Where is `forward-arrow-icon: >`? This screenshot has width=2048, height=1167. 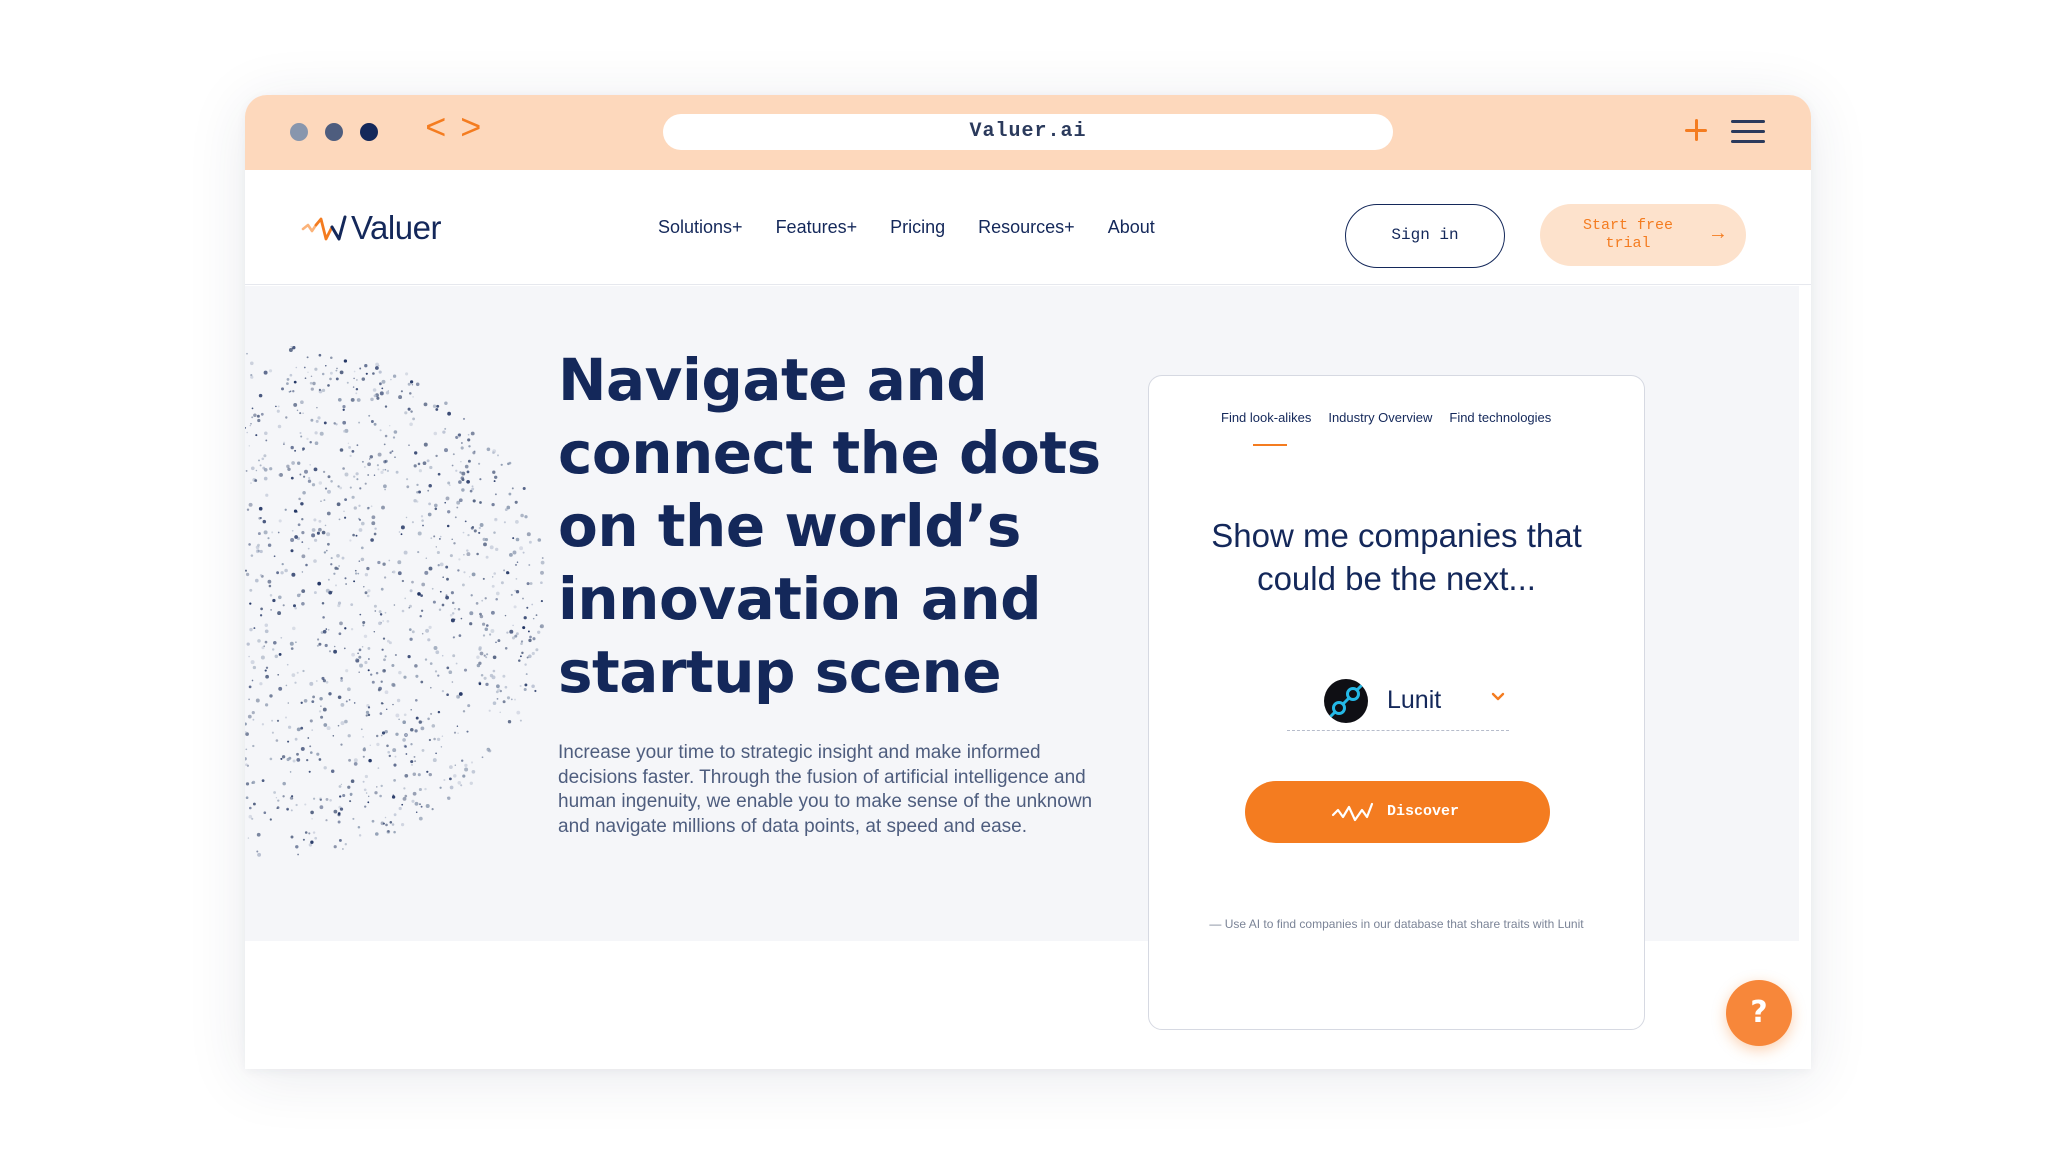 forward-arrow-icon: > is located at coordinates (471, 130).